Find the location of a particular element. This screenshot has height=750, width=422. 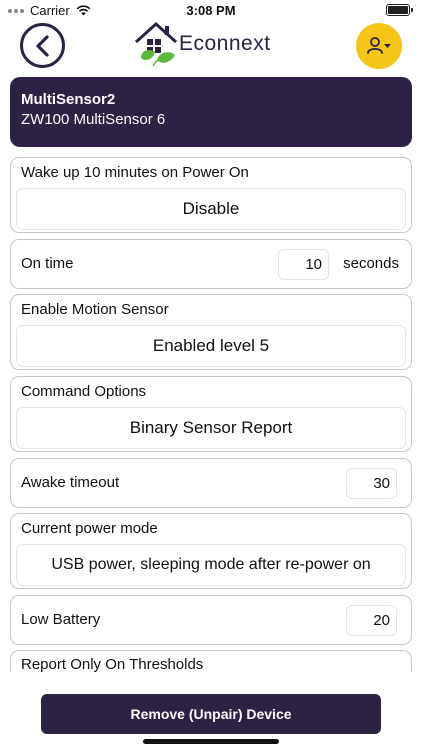

setting-label: Current power mode is located at coordinates (89, 528).